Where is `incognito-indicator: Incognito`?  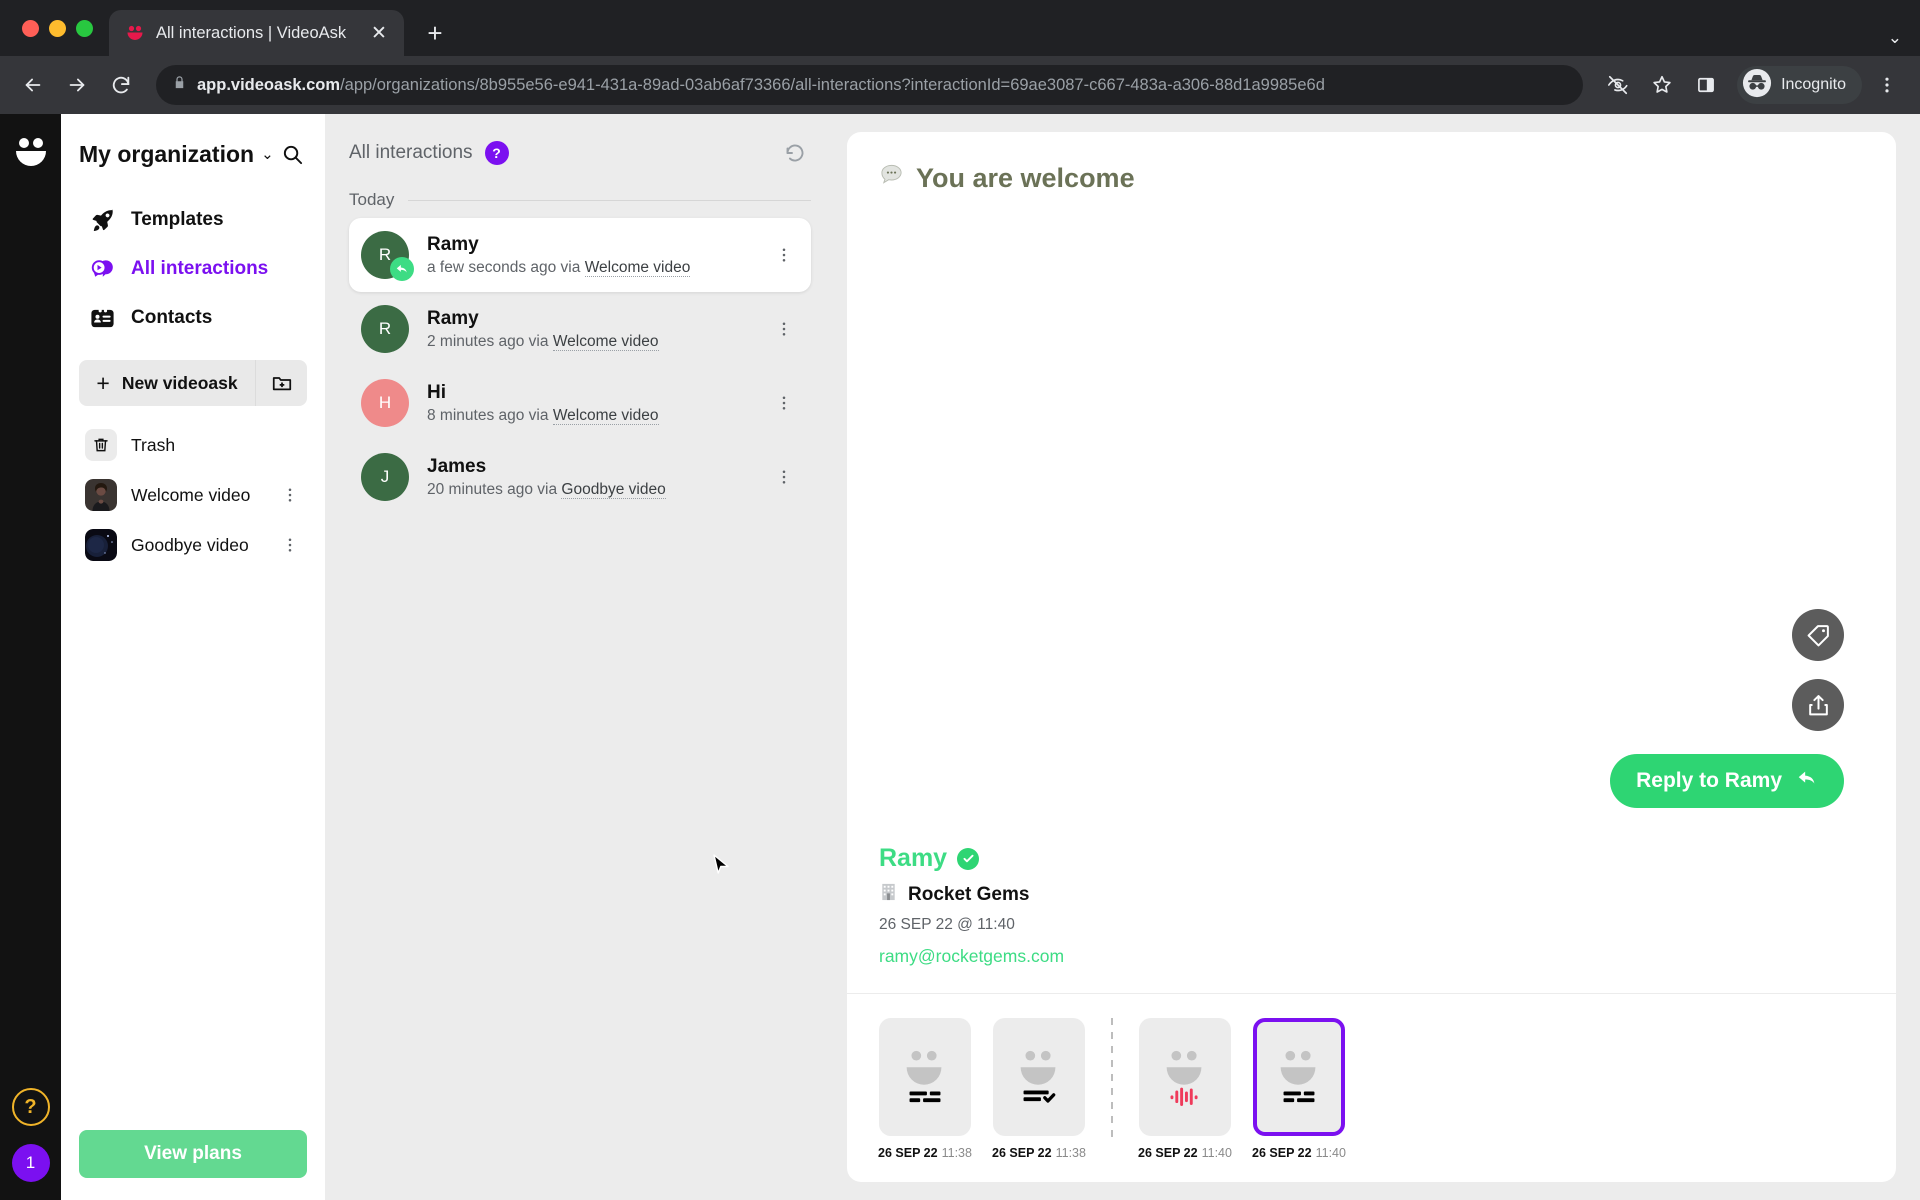
incognito-indicator: Incognito is located at coordinates (1799, 85).